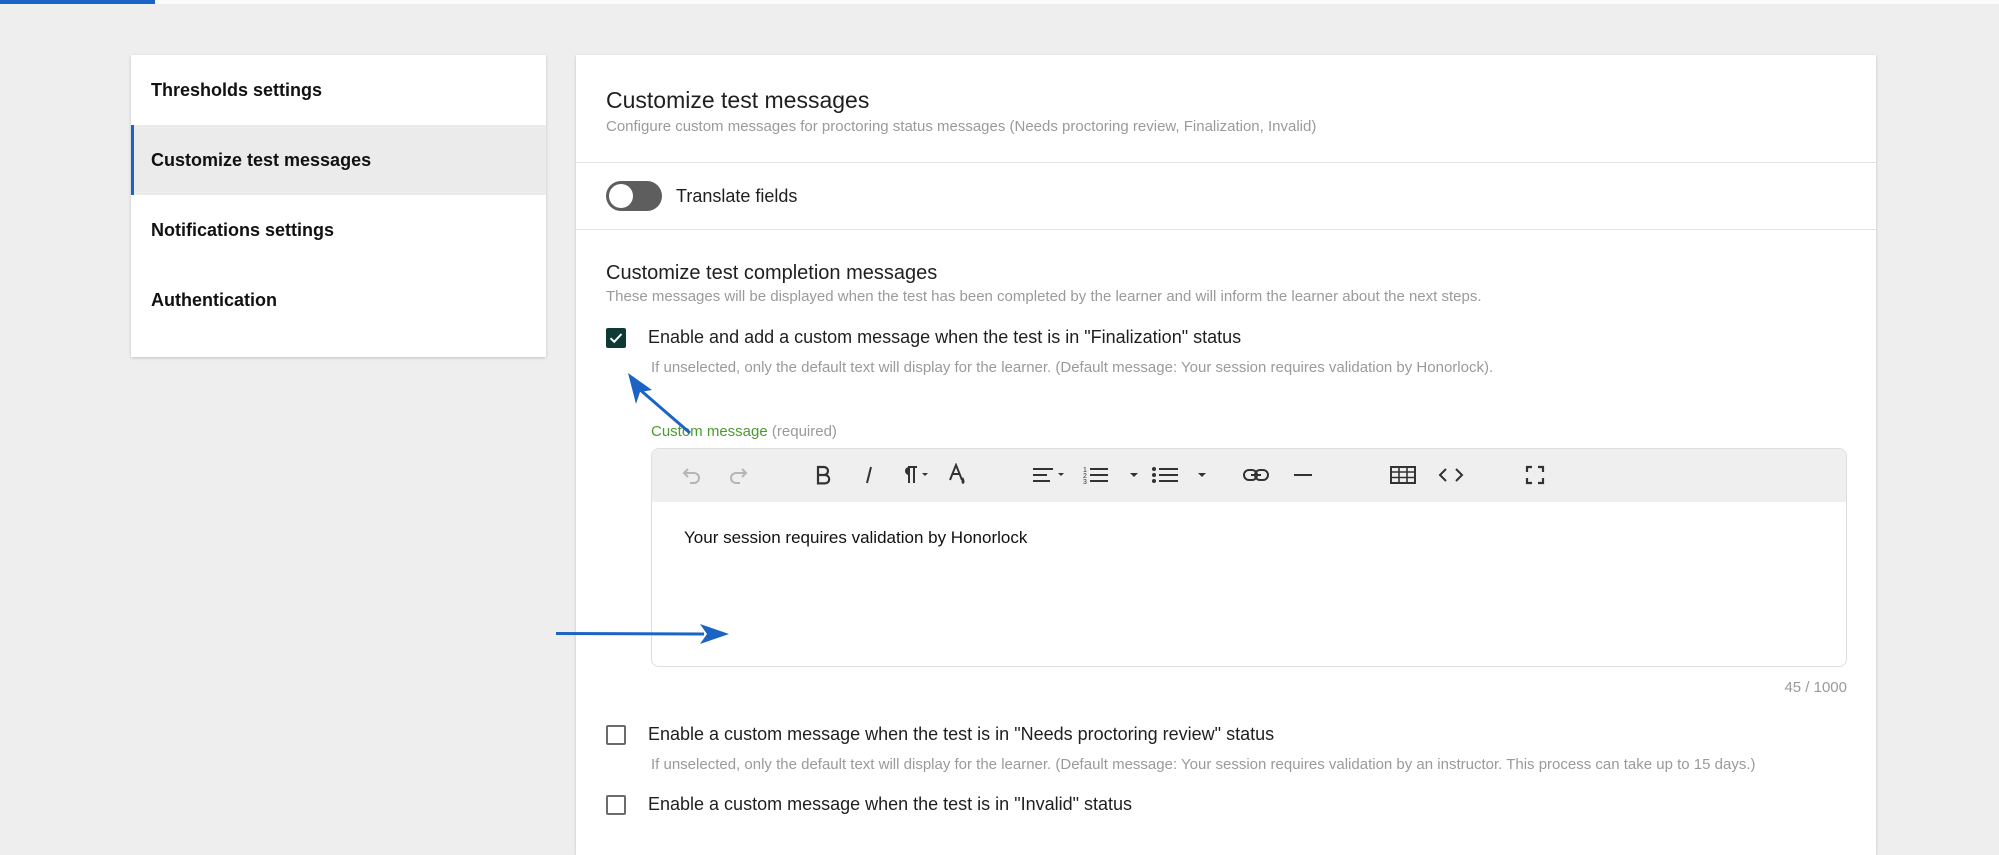 The image size is (1999, 855). Describe the element at coordinates (1077, 2) in the screenshot. I see `top-bar-track` at that location.